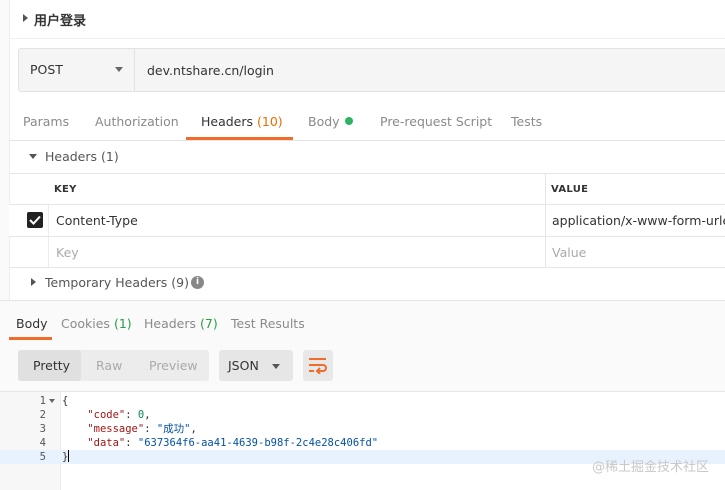  I want to click on language-select: JSON, so click(256, 365).